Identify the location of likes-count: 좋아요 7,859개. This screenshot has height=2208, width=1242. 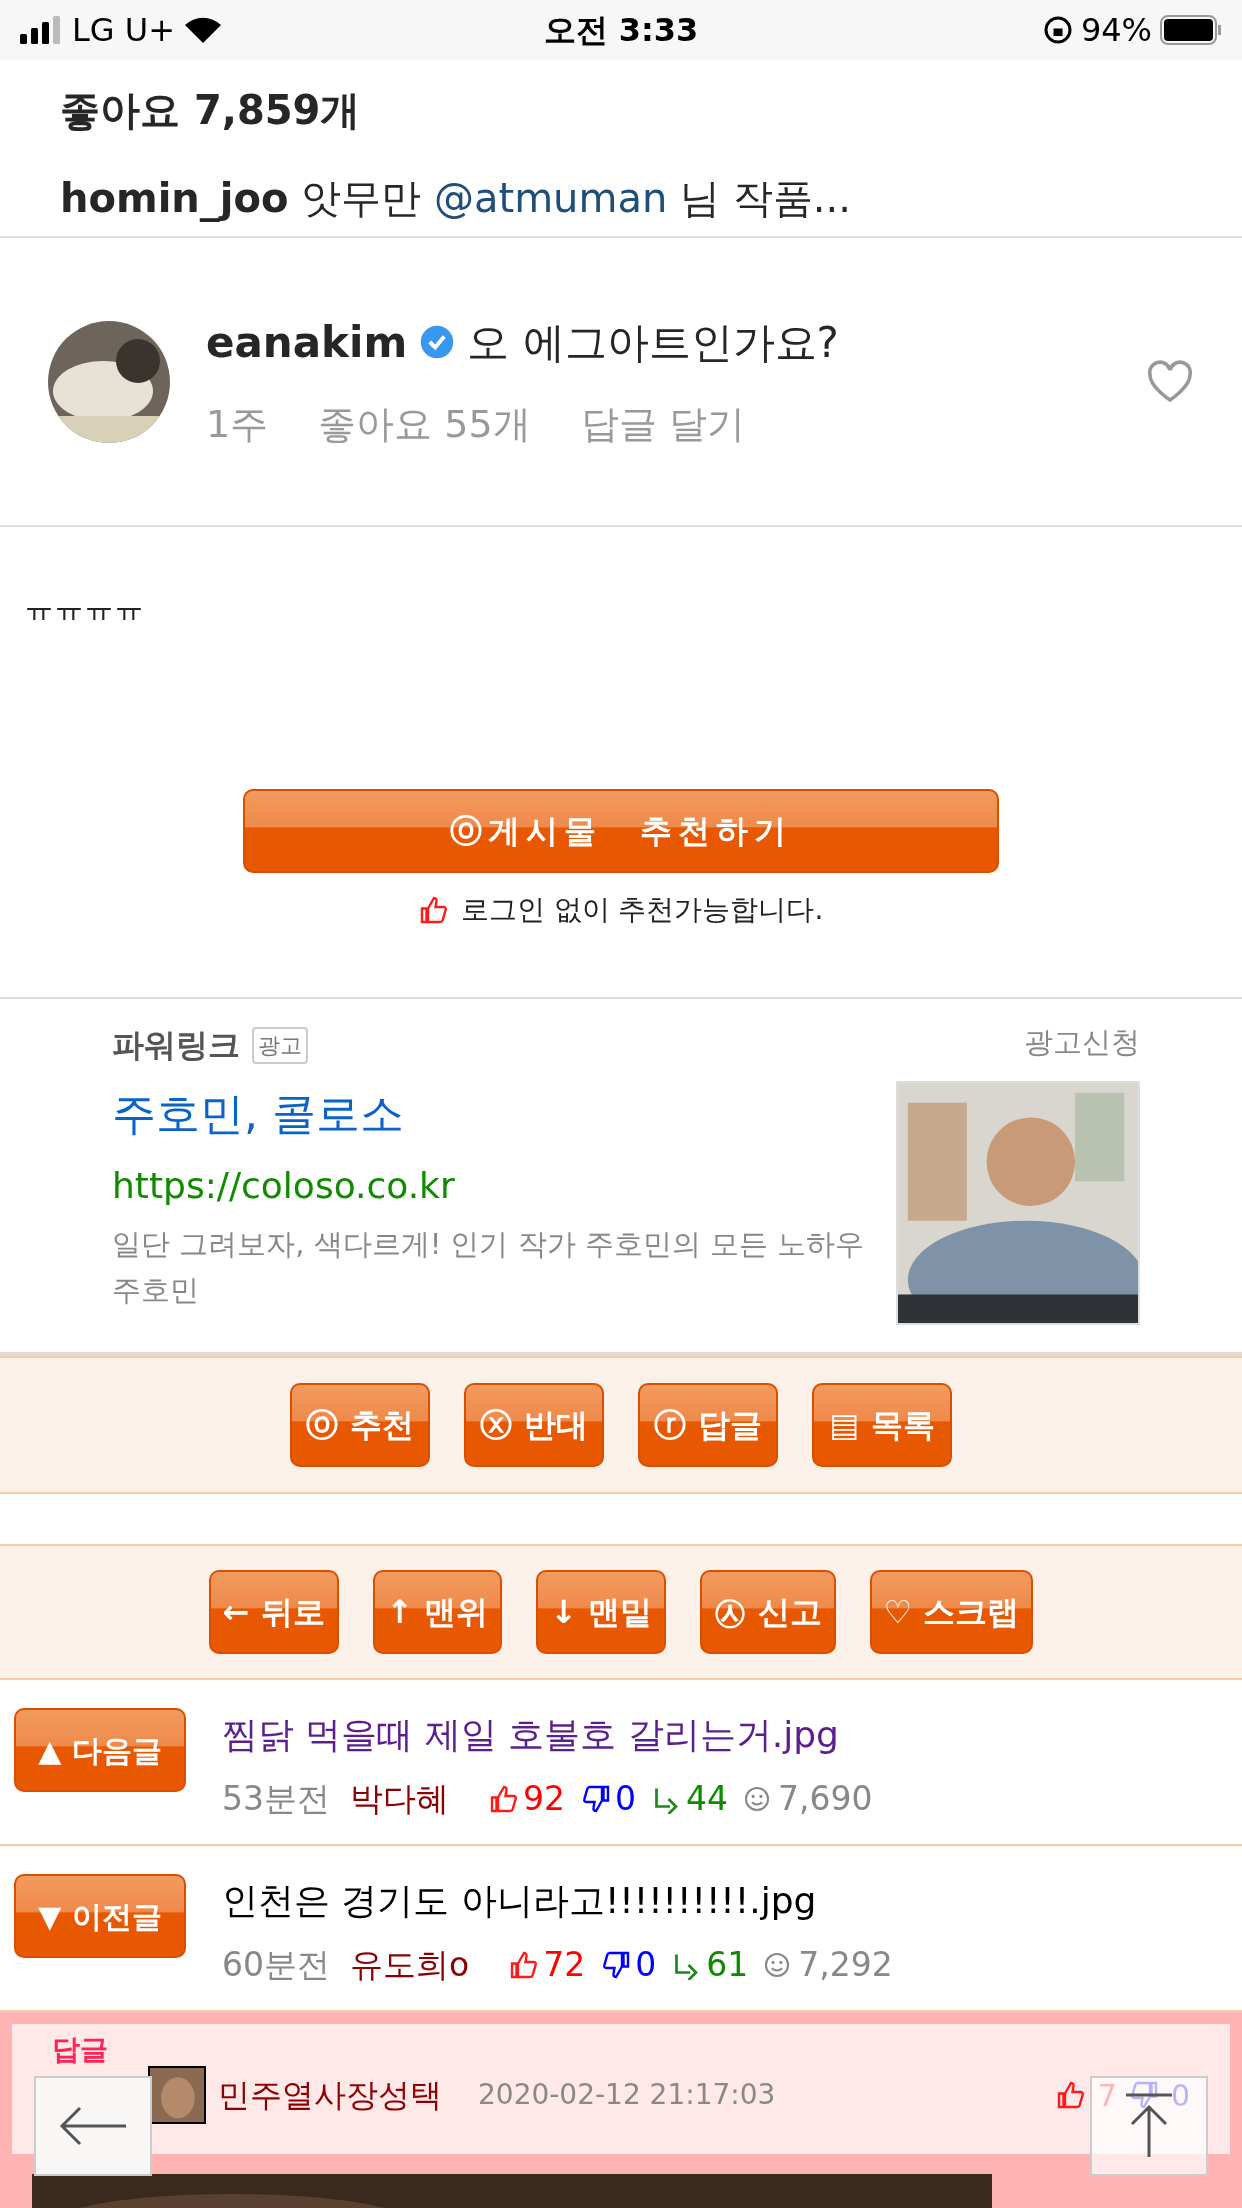
(211, 110).